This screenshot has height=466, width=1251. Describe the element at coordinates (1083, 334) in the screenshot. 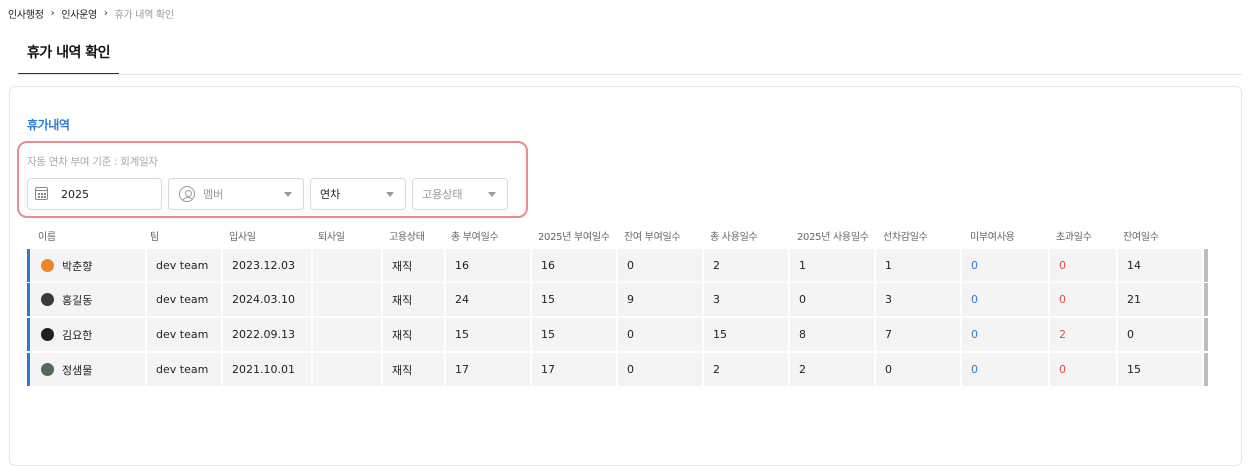

I see `cell-excess: 2` at that location.